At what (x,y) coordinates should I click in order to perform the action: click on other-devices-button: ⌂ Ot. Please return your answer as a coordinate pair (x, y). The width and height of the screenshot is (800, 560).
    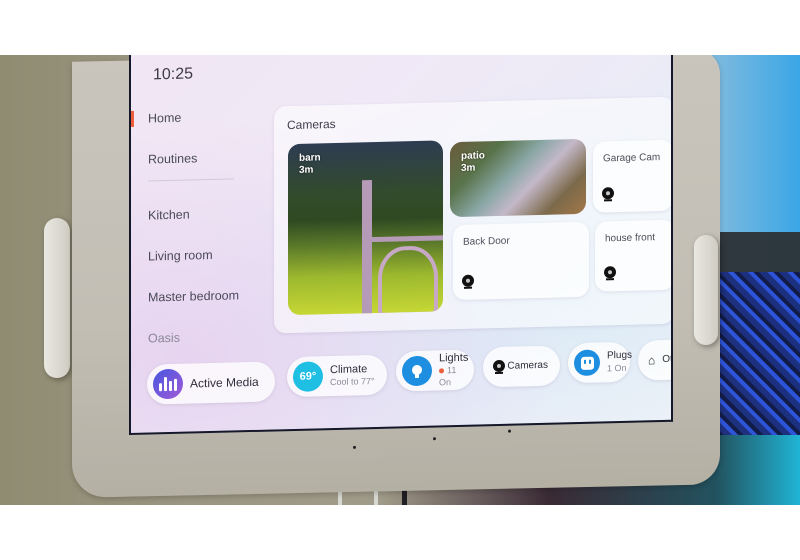
    Looking at the image, I should click on (655, 360).